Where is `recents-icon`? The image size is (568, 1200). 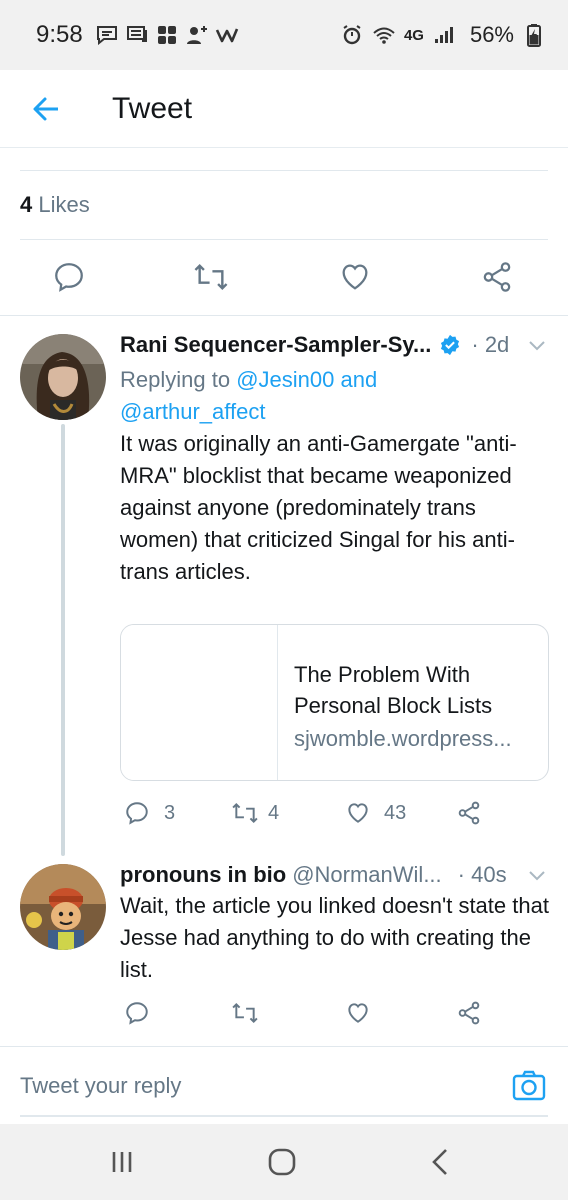 recents-icon is located at coordinates (122, 1162).